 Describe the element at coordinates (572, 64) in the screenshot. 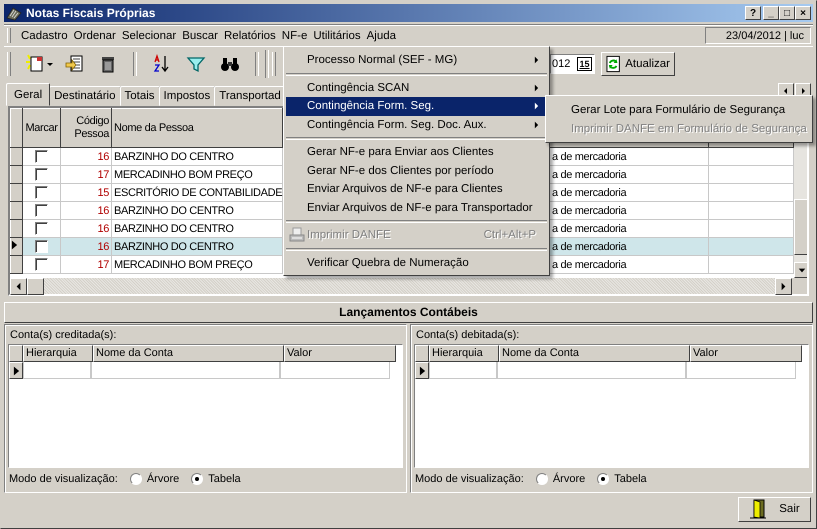

I see `date-field: 012 15` at that location.